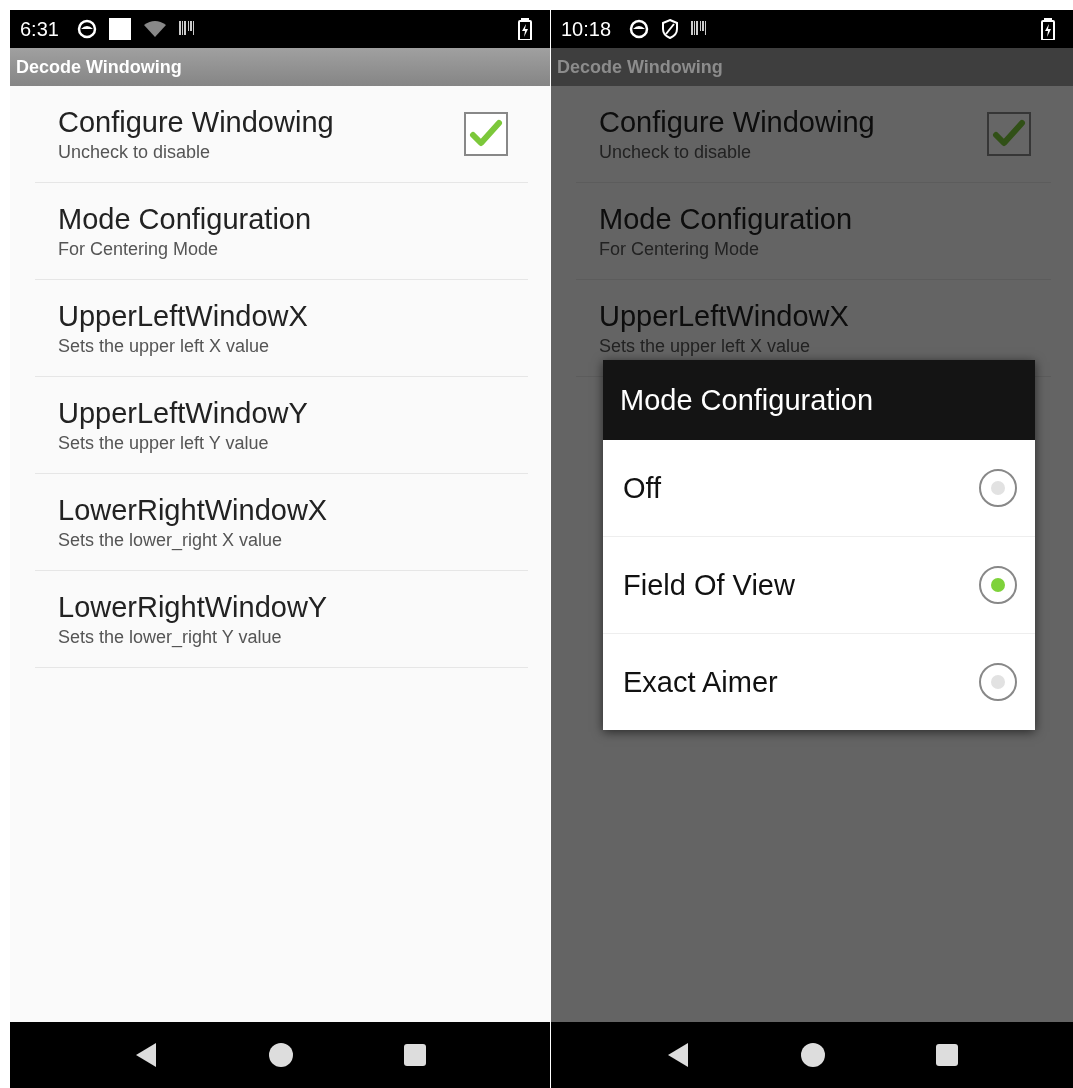 The image size is (1073, 1088). What do you see at coordinates (819, 682) in the screenshot?
I see `dialog-option: Exact Aimer` at bounding box center [819, 682].